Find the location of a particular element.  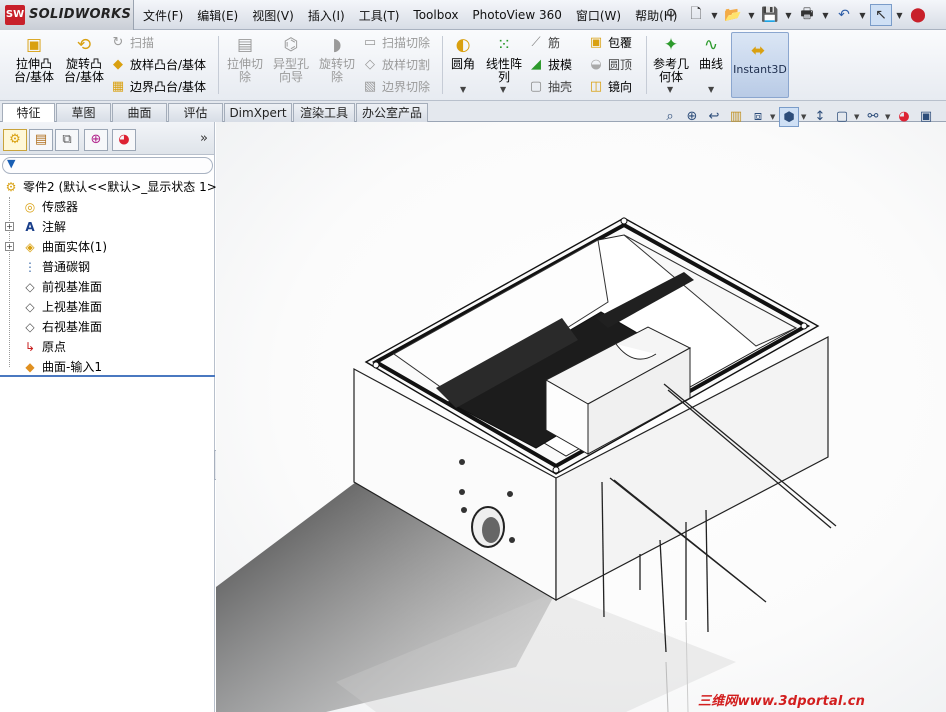

tree-item-right-plane: ◇ 右视基准面 is located at coordinates (107, 327).